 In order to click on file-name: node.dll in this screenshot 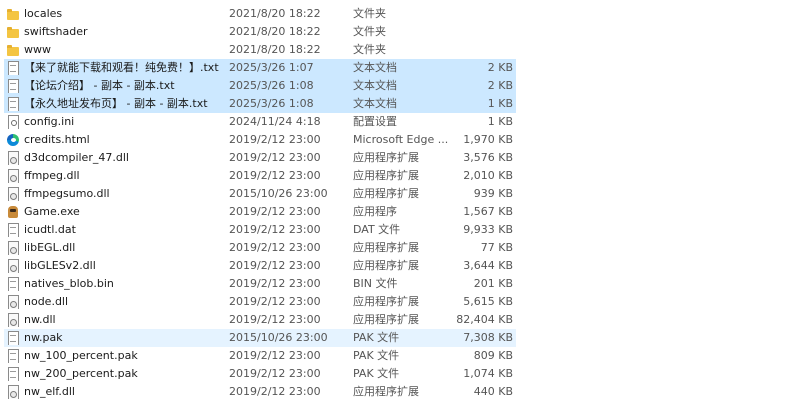, I will do `click(46, 301)`.